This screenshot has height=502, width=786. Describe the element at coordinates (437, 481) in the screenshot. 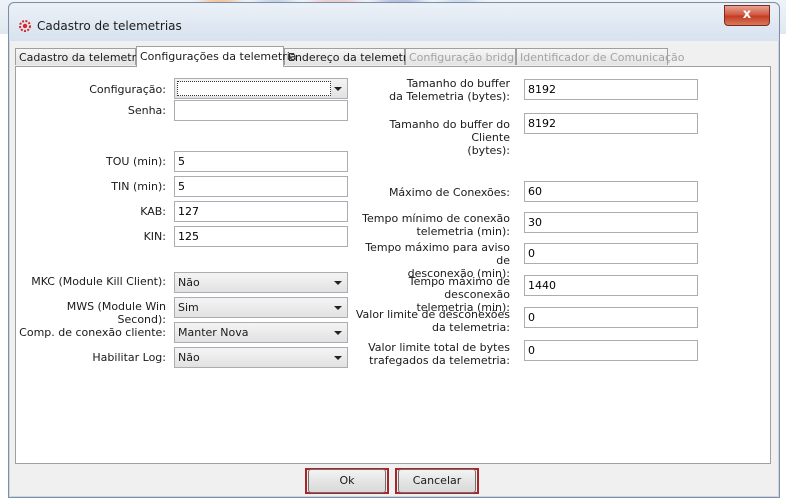

I see `cancel-button: Cancelar` at that location.